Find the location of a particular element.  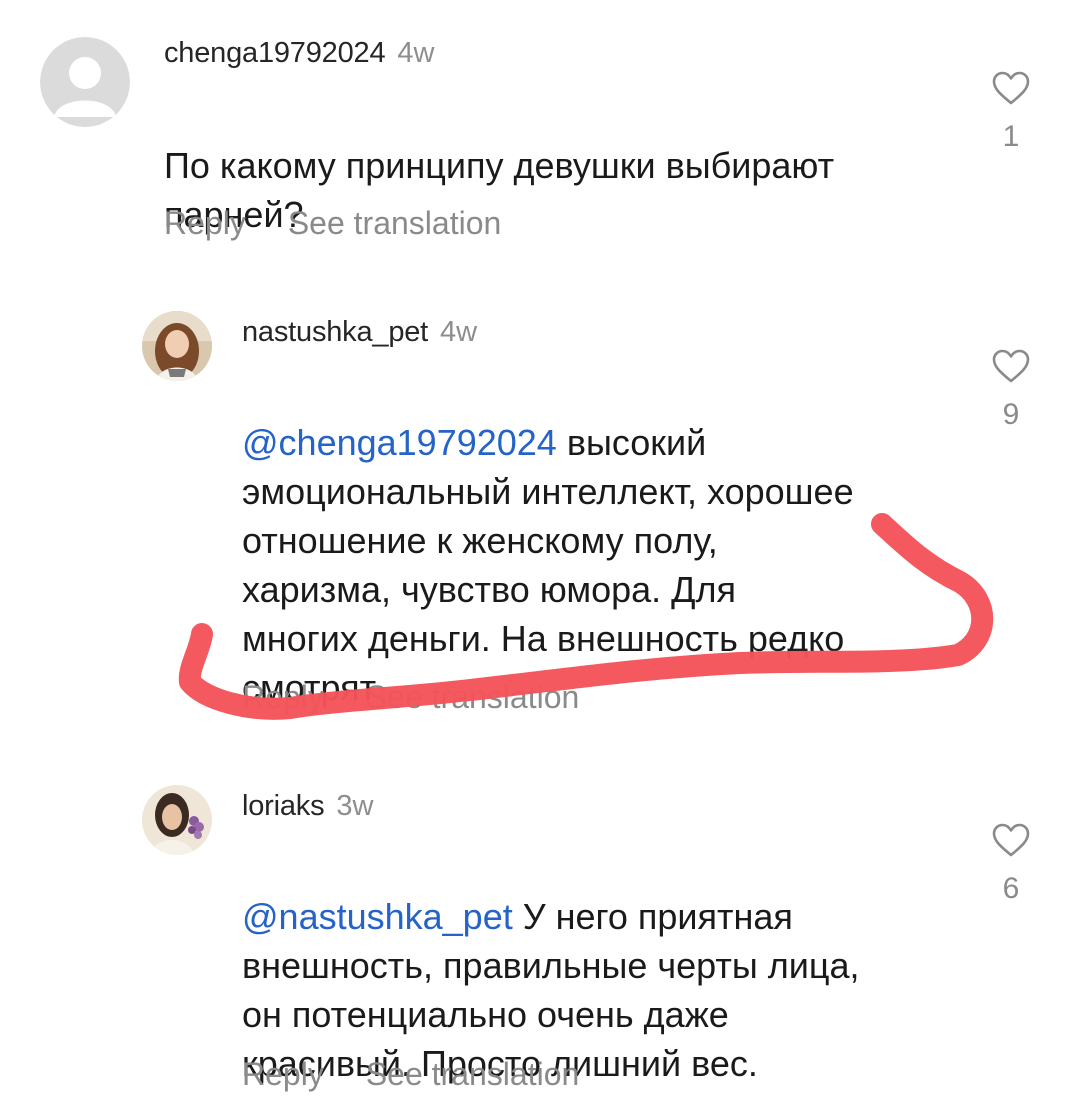

username: loriaks is located at coordinates (283, 806).